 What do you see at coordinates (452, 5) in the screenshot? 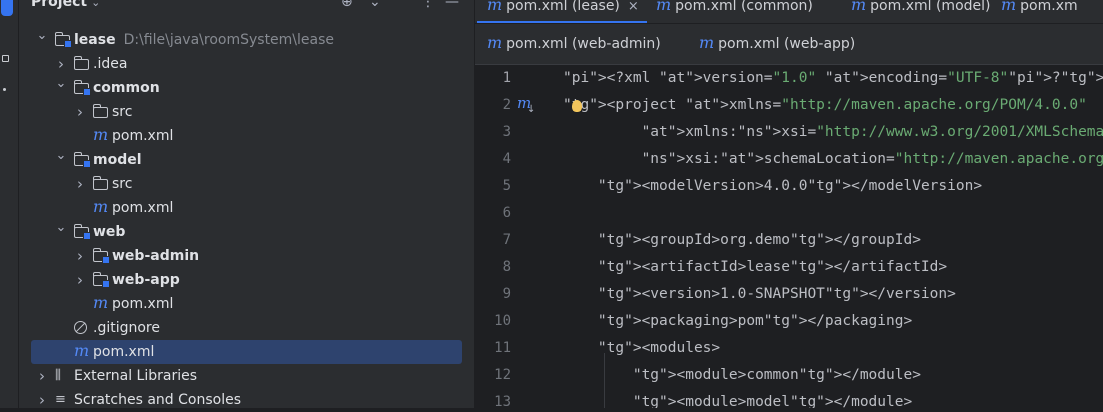
I see `hide-icon: —` at bounding box center [452, 5].